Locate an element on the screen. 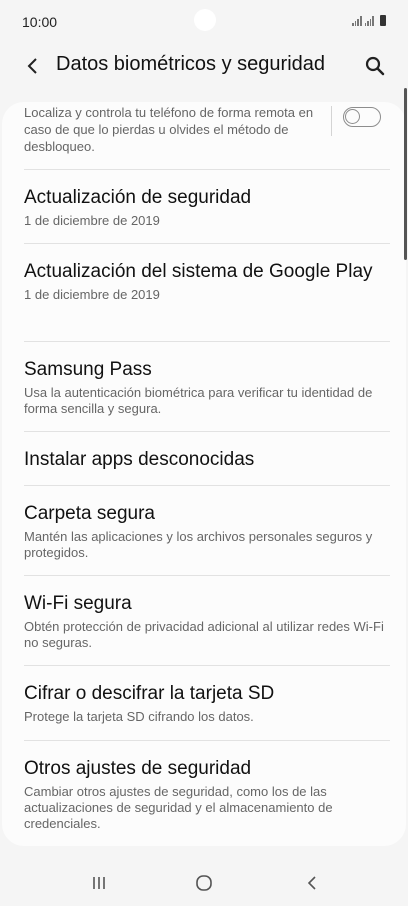  recents-button is located at coordinates (99, 883).